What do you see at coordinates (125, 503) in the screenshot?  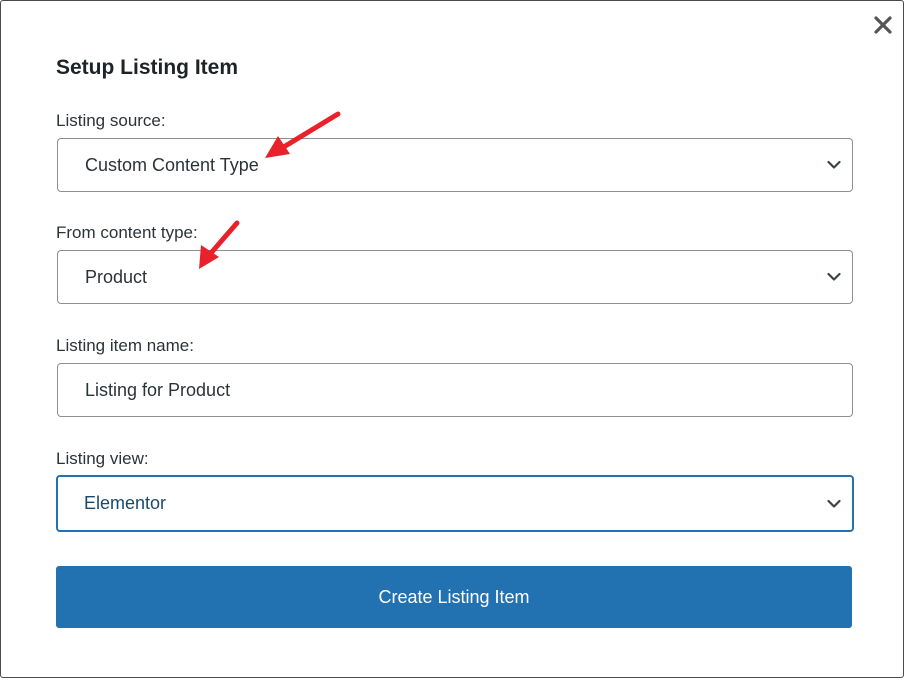 I see `listing-view-value: Elementor` at bounding box center [125, 503].